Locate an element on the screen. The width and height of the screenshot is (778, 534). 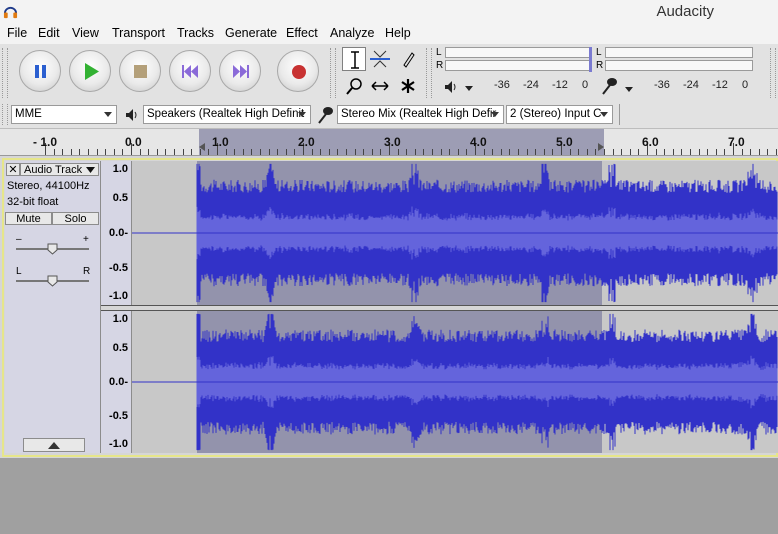
toolbar-grip-right is located at coordinates (773, 73).